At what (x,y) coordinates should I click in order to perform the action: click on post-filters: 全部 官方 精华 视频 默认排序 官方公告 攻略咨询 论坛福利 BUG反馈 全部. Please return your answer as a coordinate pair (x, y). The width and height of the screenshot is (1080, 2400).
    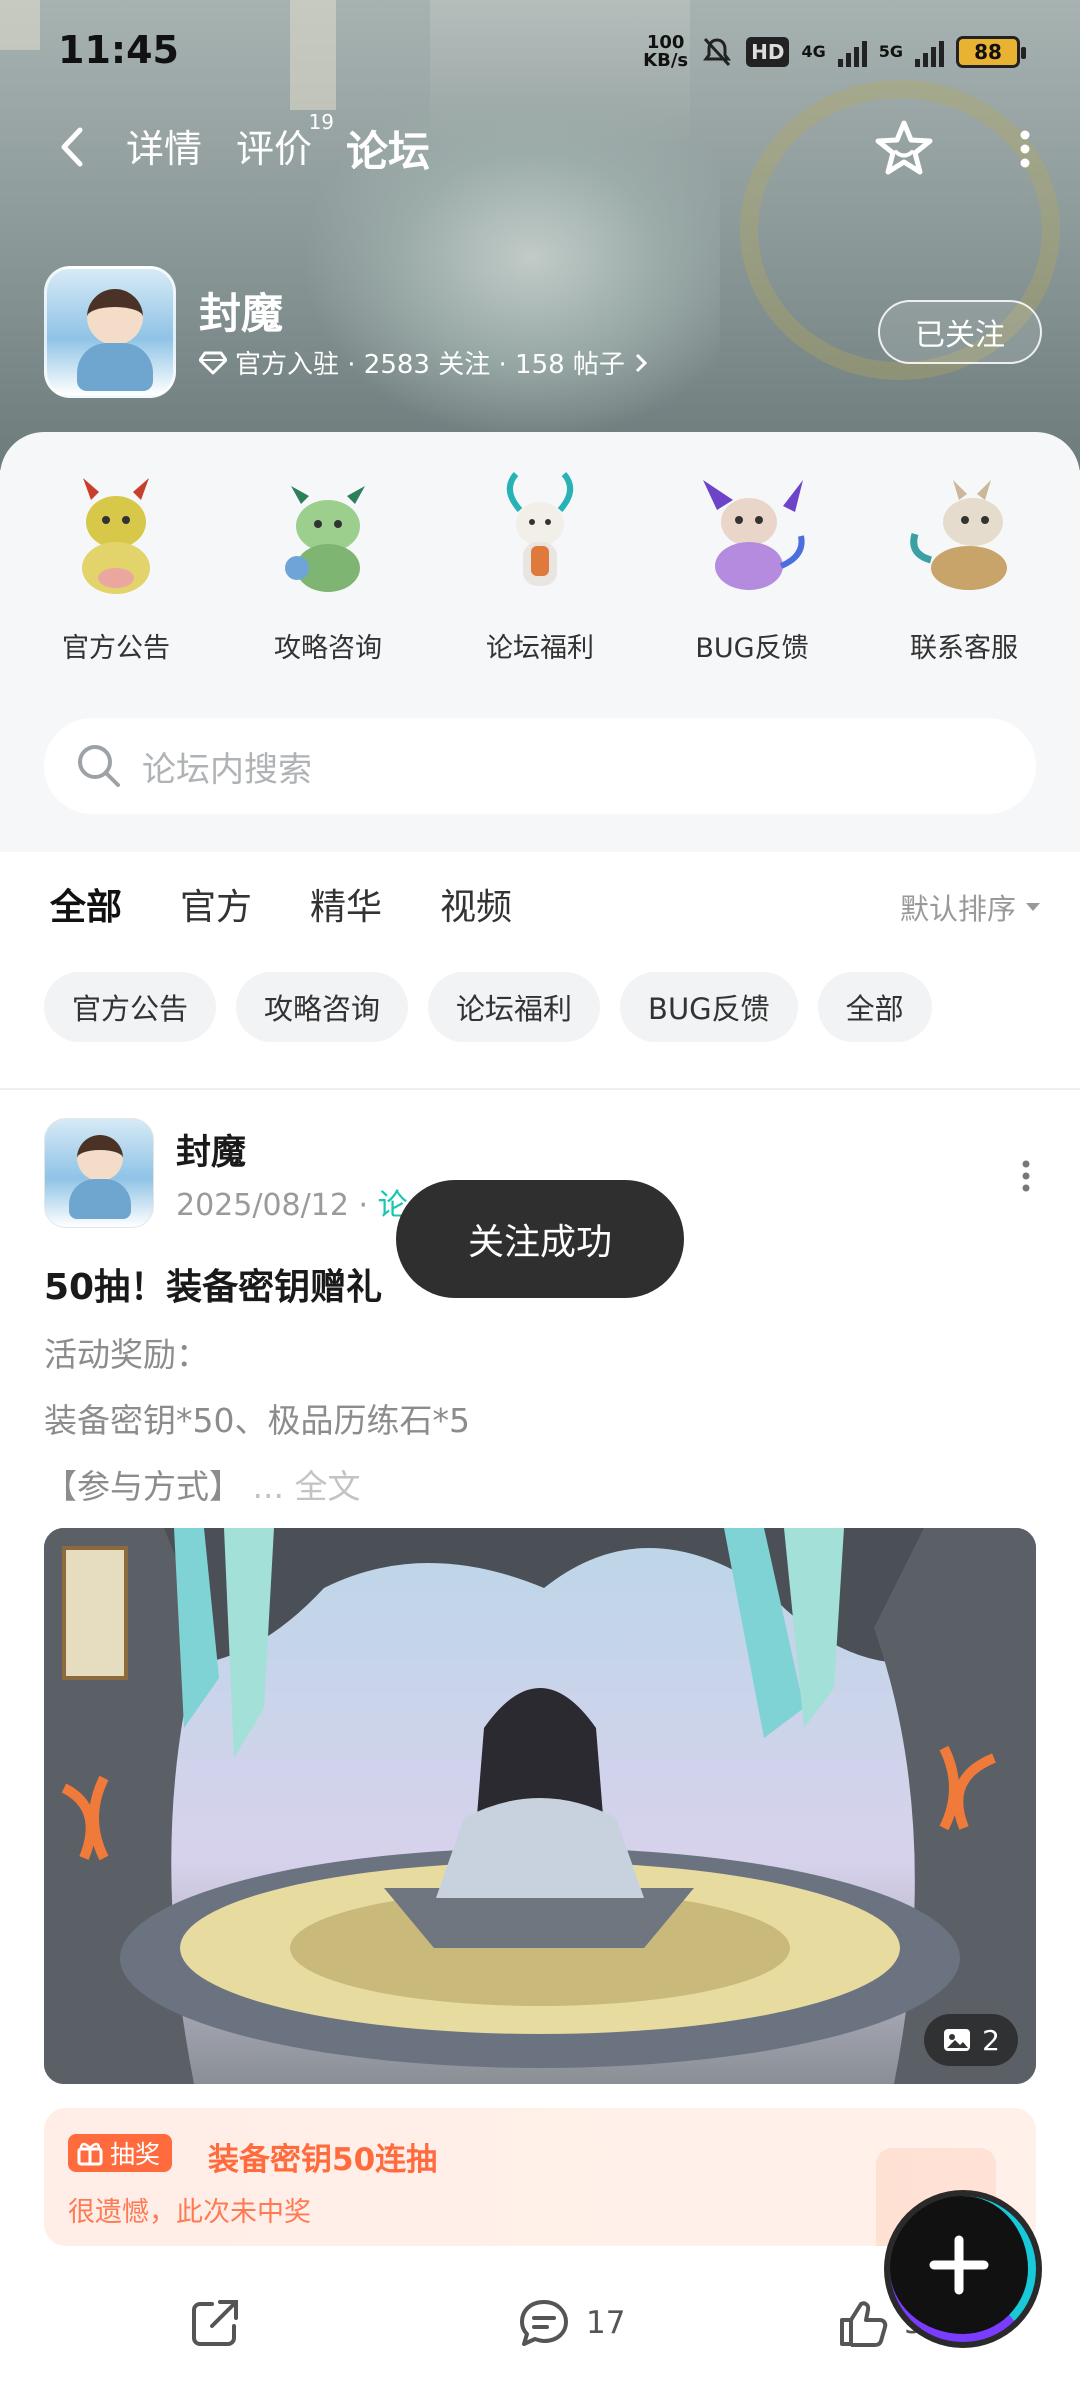
    Looking at the image, I should click on (540, 972).